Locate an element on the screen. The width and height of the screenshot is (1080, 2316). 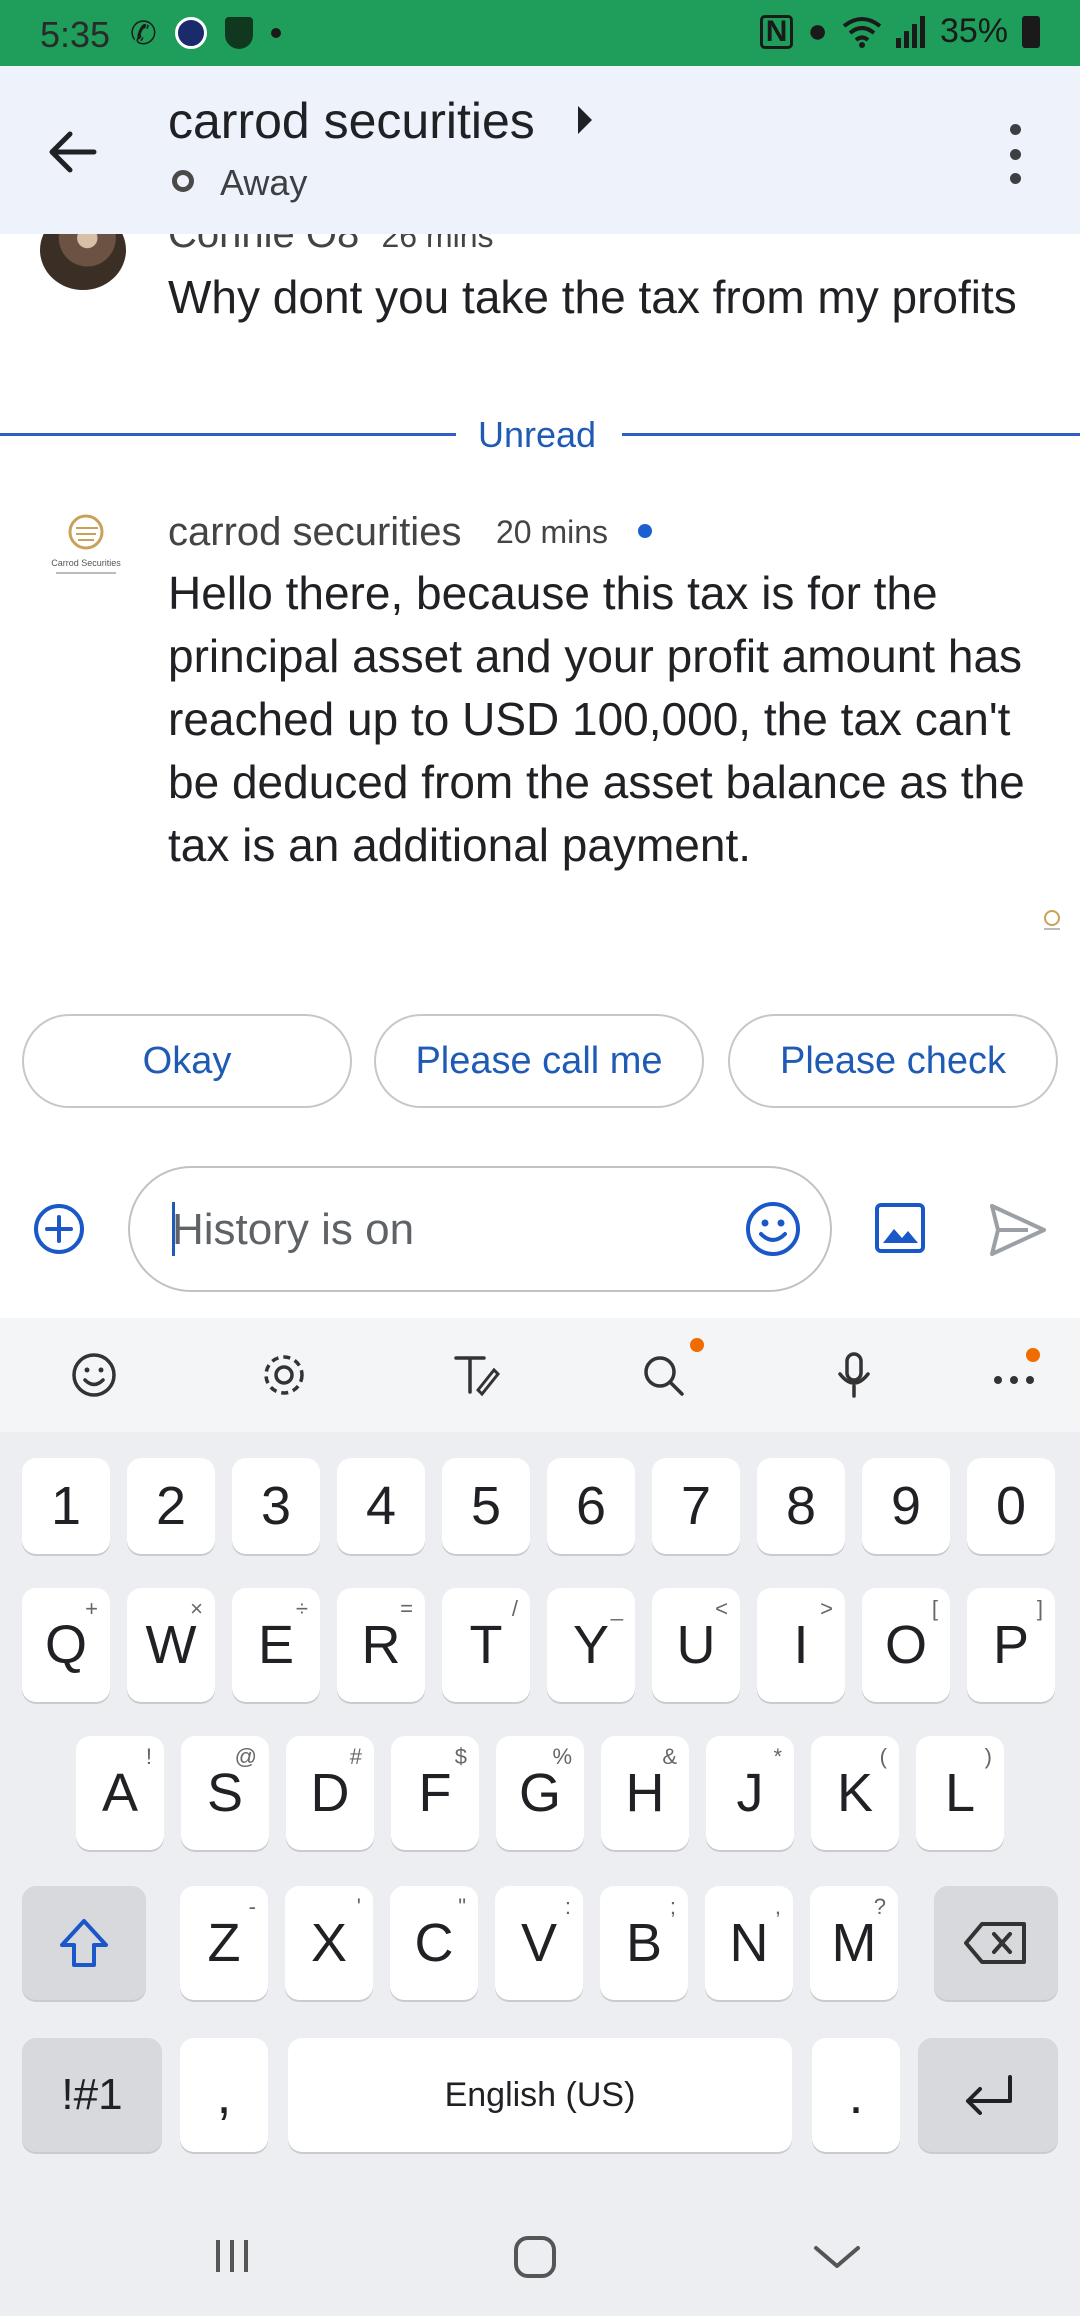
key-label: 3 is located at coordinates (276, 1506).